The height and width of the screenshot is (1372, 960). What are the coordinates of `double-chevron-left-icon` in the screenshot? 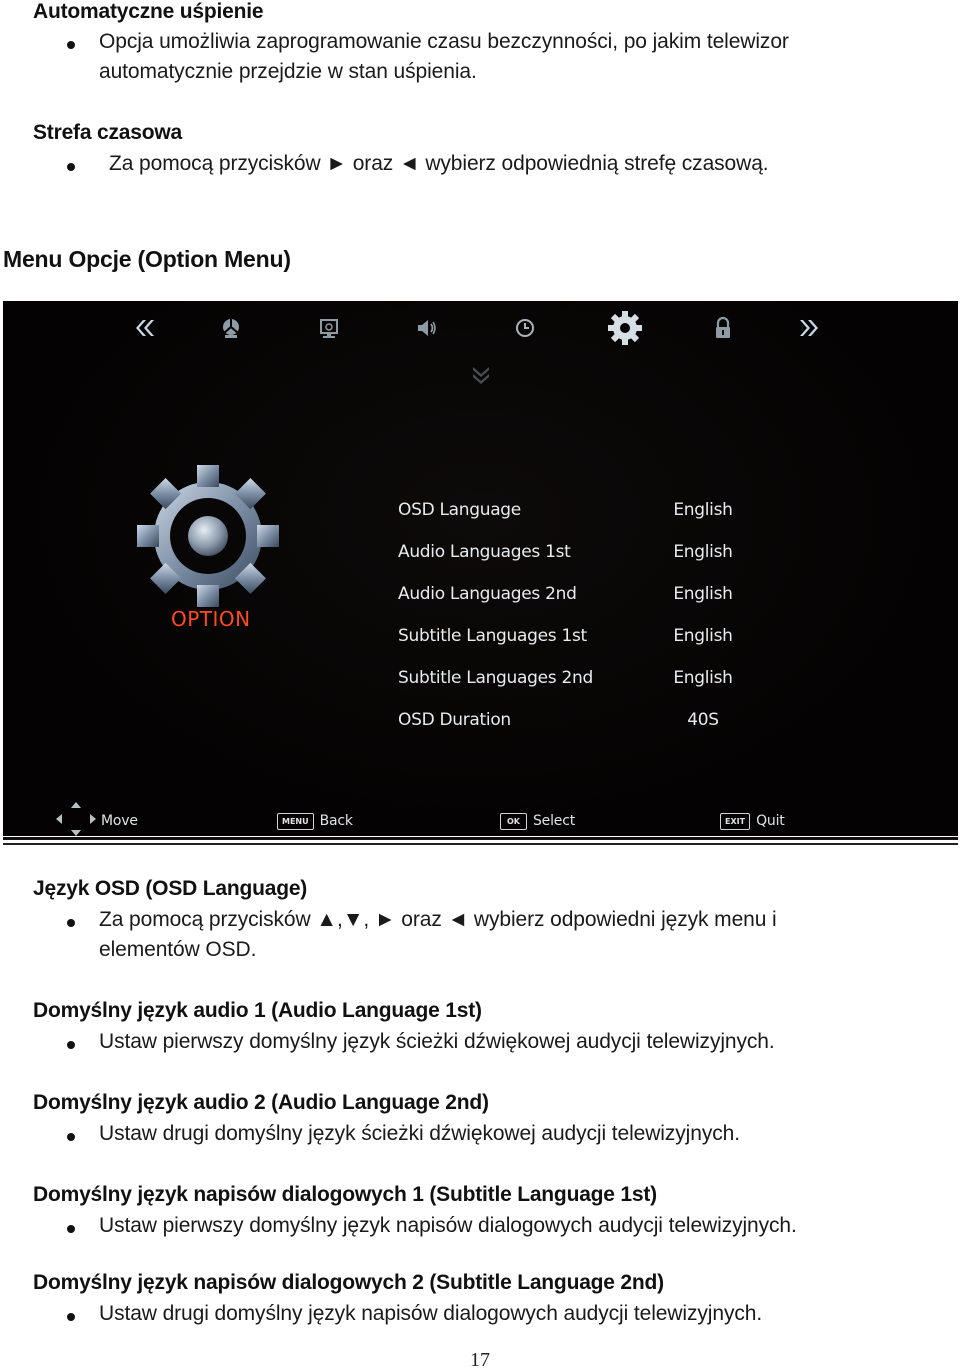 It's located at (144, 328).